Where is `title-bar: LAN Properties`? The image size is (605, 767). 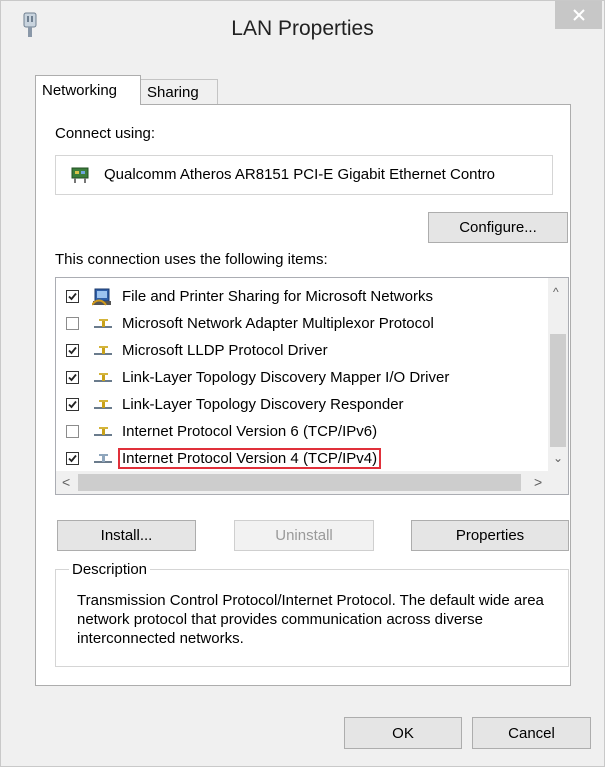
title-bar: LAN Properties is located at coordinates (302, 30).